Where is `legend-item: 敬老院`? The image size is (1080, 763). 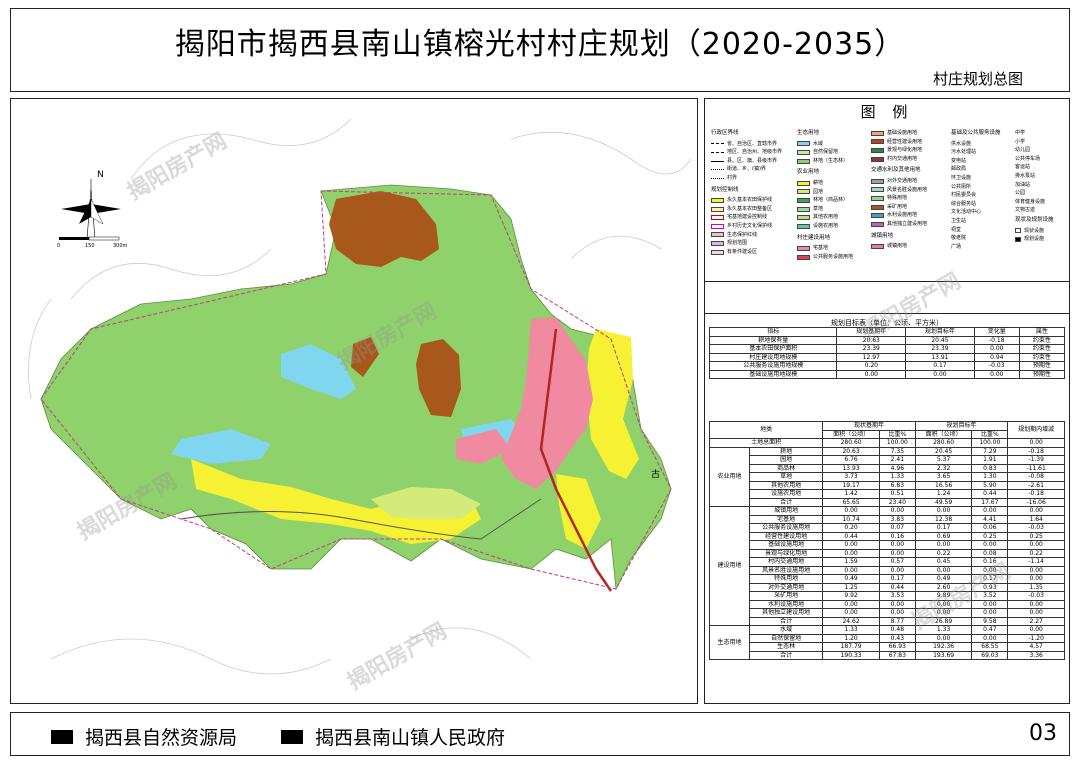 legend-item: 敬老院 is located at coordinates (959, 238).